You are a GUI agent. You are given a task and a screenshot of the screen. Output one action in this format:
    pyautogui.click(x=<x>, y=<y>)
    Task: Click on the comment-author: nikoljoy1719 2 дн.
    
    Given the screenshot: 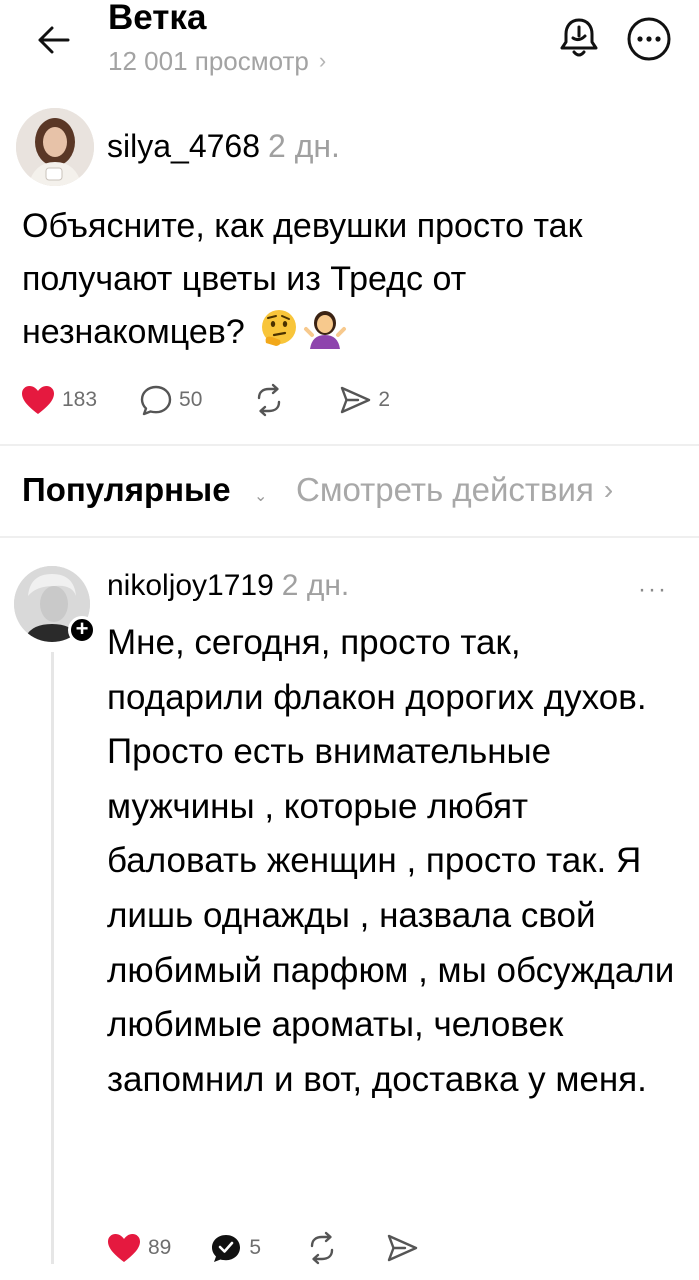 What is the action you would take?
    pyautogui.click(x=228, y=586)
    